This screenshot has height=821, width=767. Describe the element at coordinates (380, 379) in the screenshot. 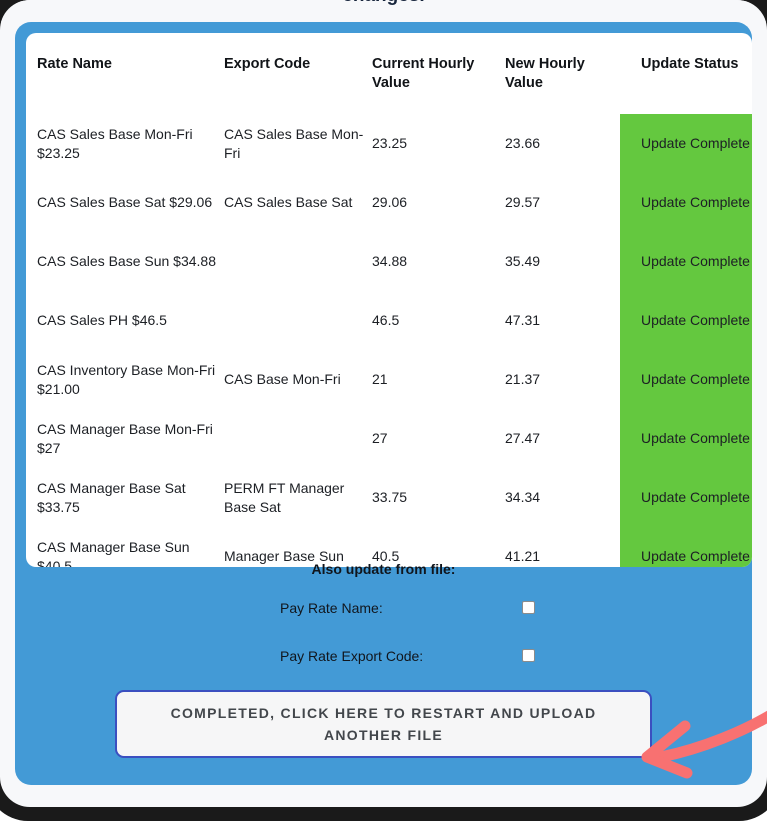

I see `cell-current-value: 21` at that location.